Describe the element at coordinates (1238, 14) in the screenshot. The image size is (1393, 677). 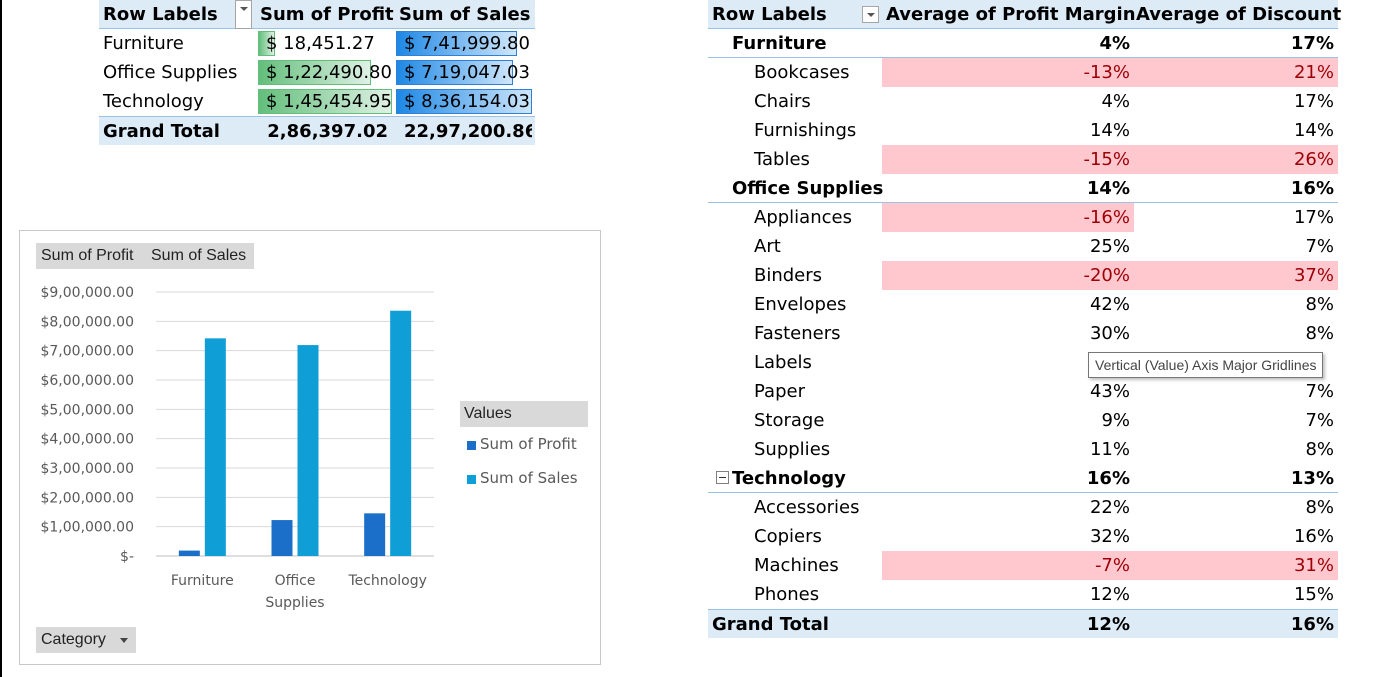
I see `pivot2-avg-discount-header: Average of Discount` at that location.